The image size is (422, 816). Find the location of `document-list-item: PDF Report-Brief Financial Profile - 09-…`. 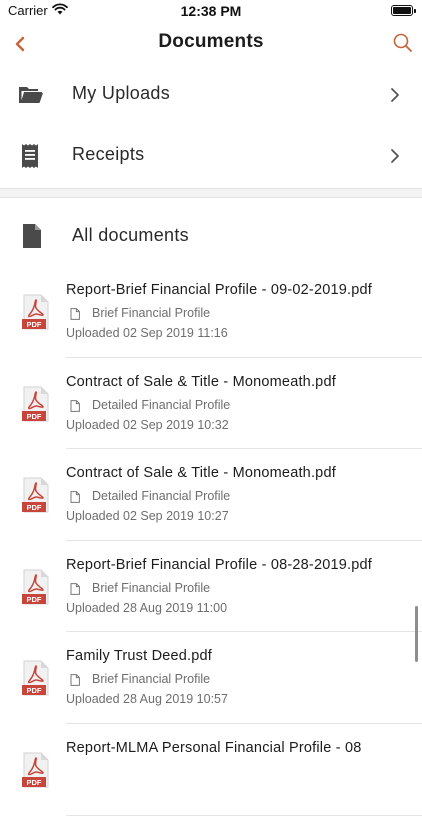

document-list-item: PDF Report-Brief Financial Profile - 09-… is located at coordinates (211, 312).